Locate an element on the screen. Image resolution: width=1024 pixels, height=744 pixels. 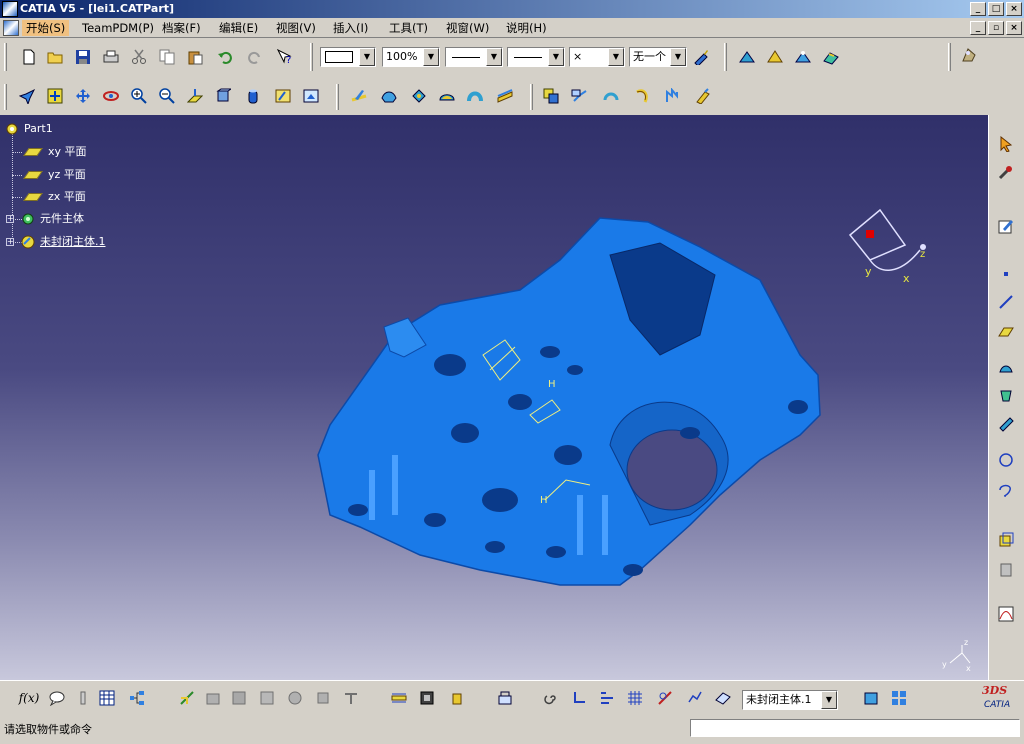
axis-system-icon is located at coordinates (579, 96).